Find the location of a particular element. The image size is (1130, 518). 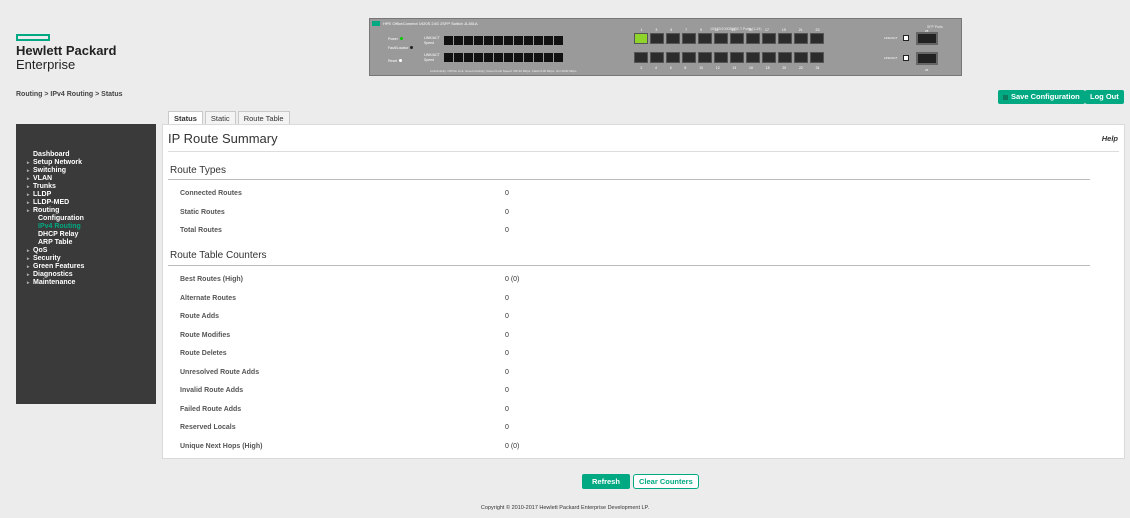

sidebar-item-security: ▸ Security is located at coordinates (55, 259).